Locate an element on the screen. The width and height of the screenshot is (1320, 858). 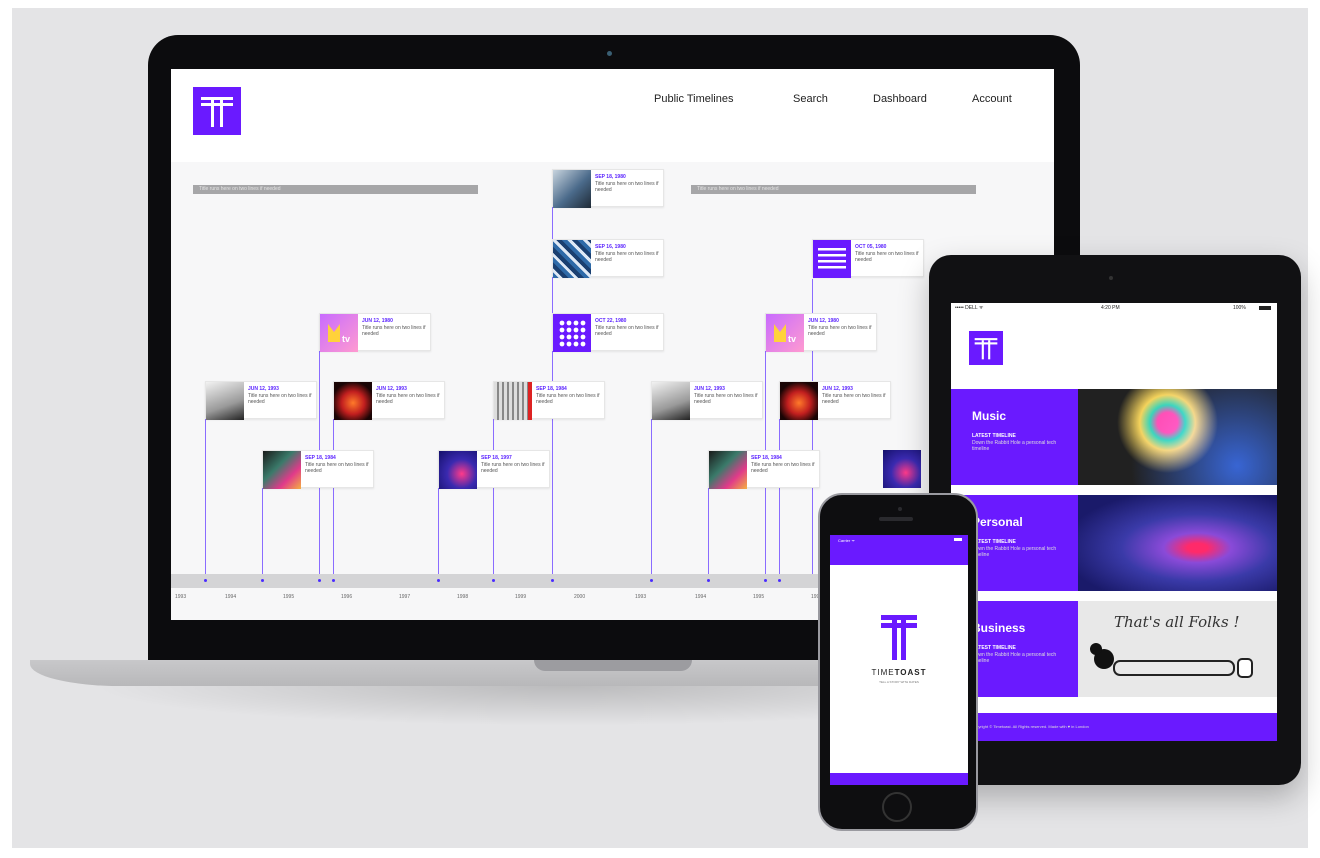
business-photo: That's all Folks ! is located at coordinates (1177, 649).